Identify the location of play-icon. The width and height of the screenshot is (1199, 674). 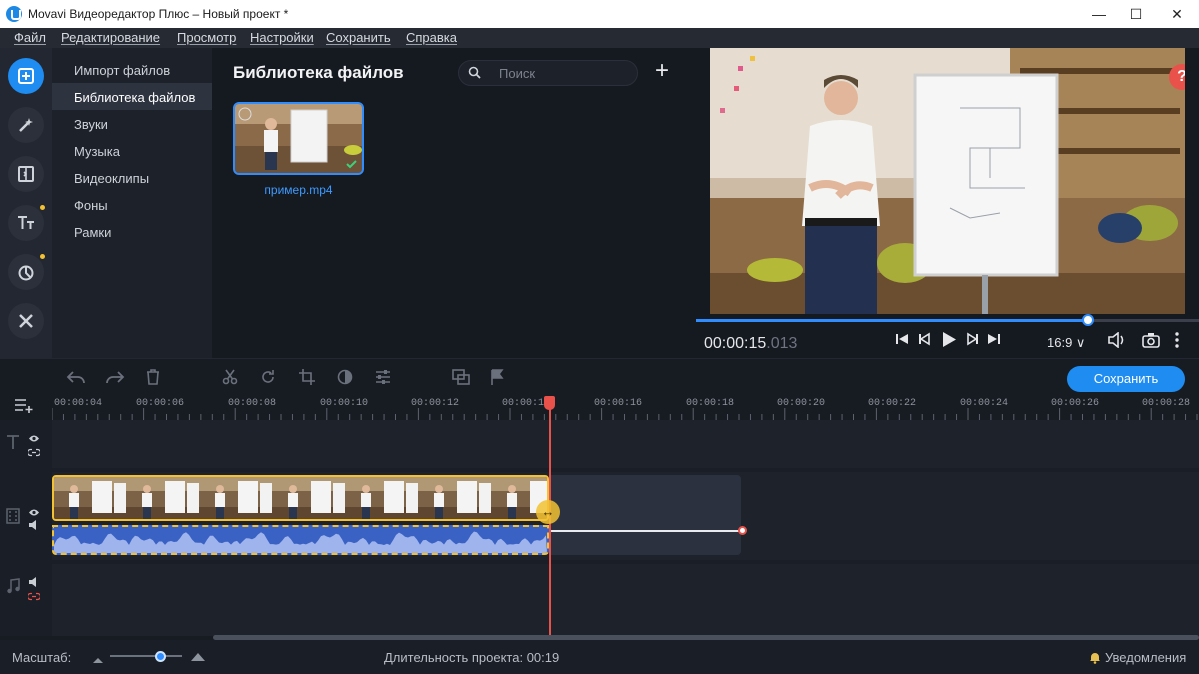
(949, 341).